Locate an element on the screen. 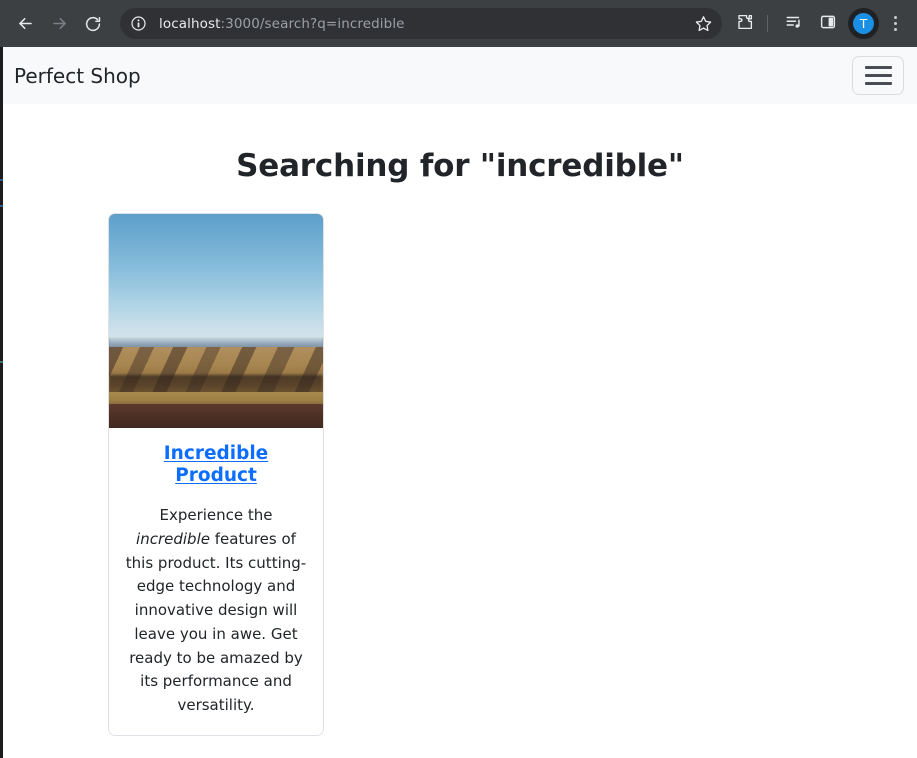  profile-button: T is located at coordinates (863, 23).